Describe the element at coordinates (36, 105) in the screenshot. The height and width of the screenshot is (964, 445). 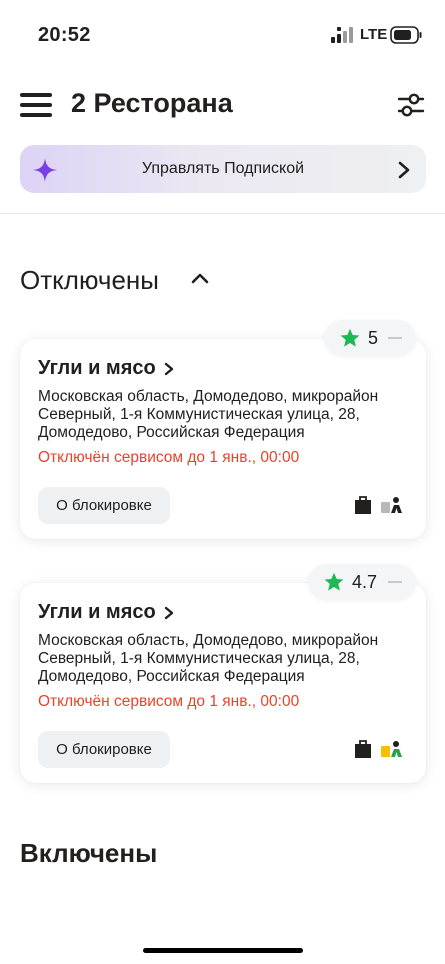
I see `menu-icon` at that location.